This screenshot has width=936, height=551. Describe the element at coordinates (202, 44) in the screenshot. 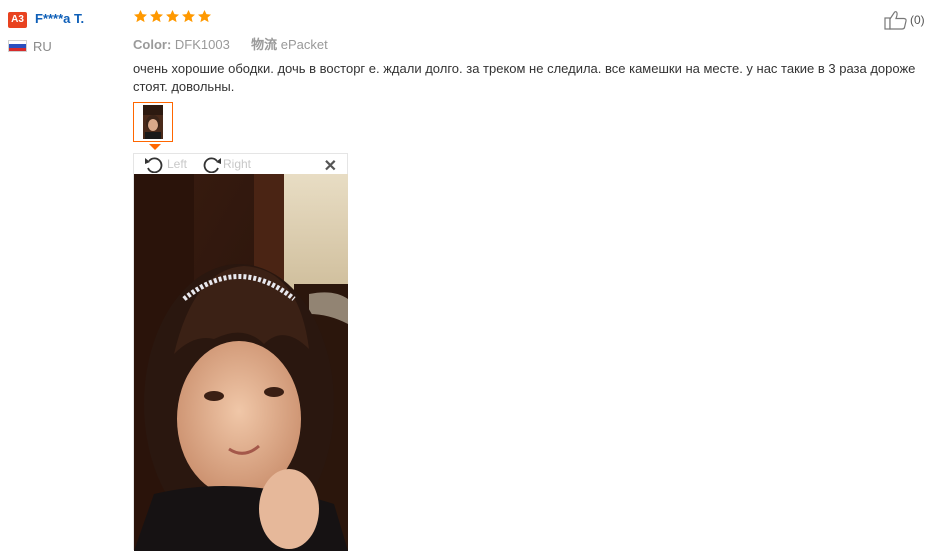

I see `color-value: DFK1003` at that location.